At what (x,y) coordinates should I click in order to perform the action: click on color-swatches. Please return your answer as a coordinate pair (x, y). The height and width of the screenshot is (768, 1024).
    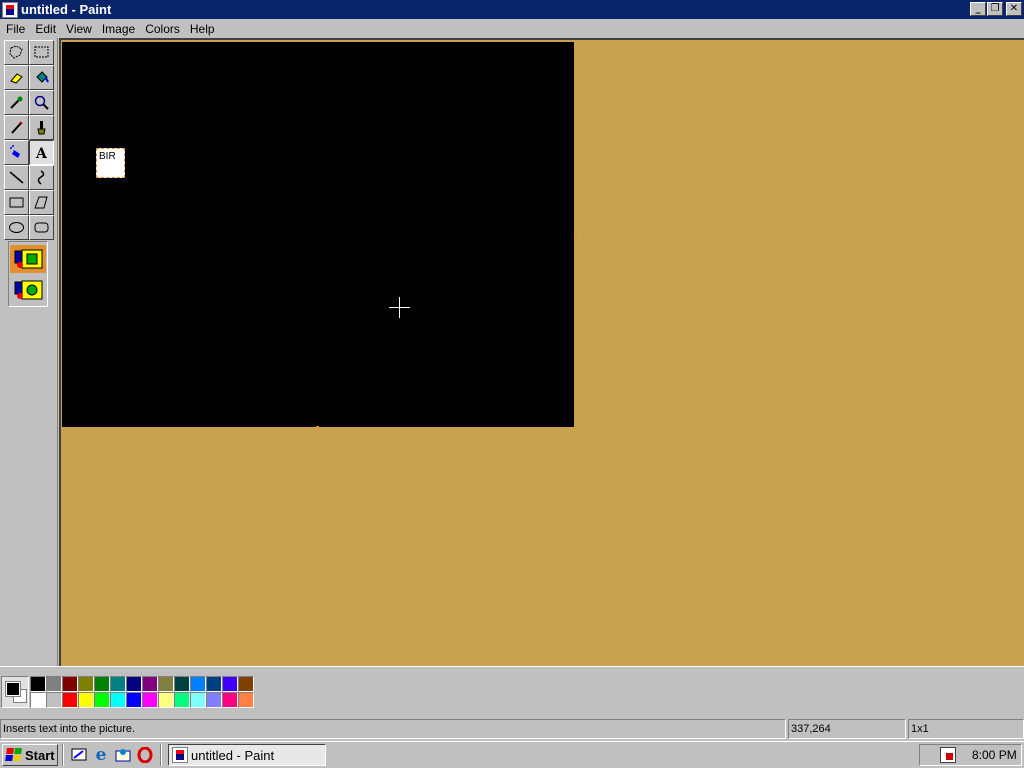
    Looking at the image, I should click on (142, 692).